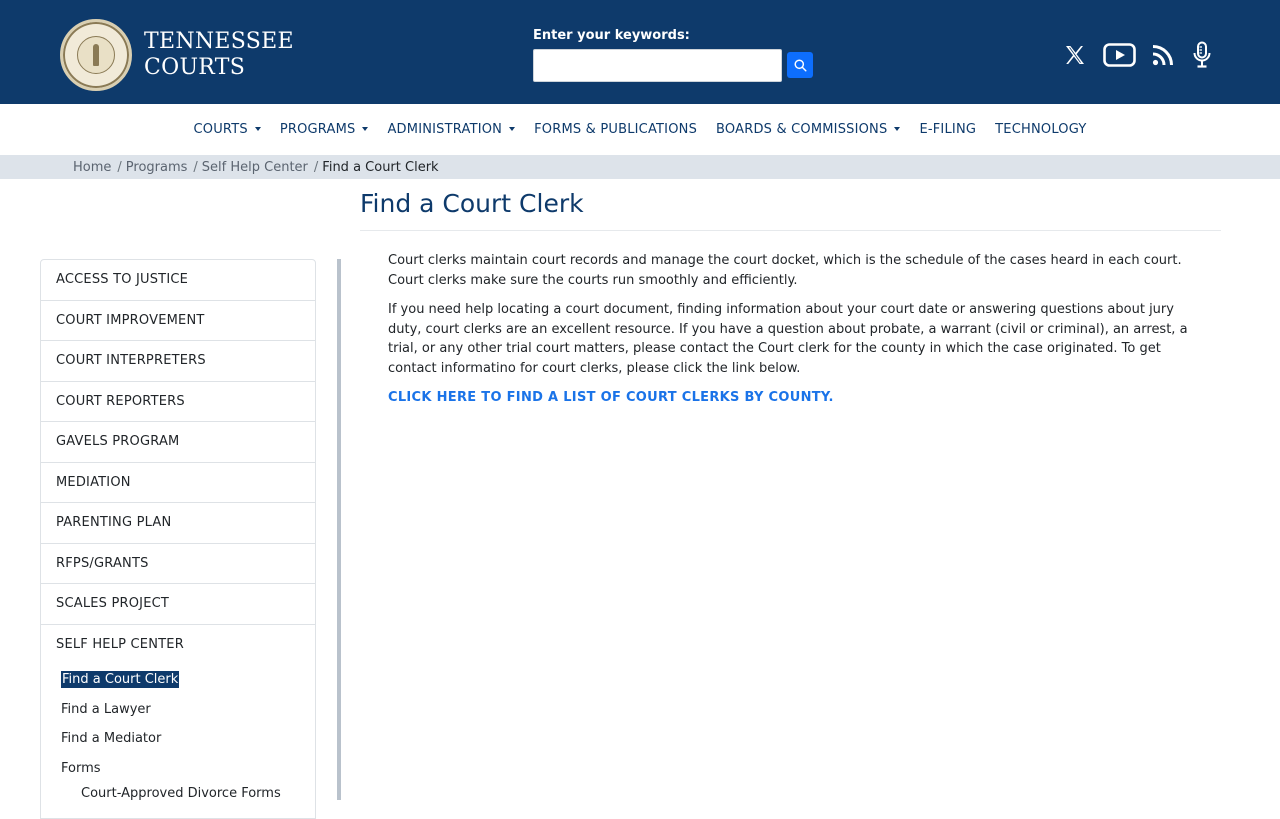 The image size is (1280, 819). I want to click on nav-programs: PROGRAMS, so click(324, 129).